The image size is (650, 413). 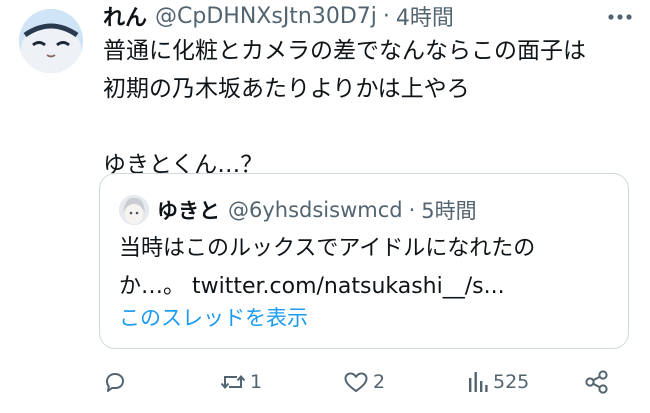 I want to click on quoted-avatar, so click(x=134, y=210).